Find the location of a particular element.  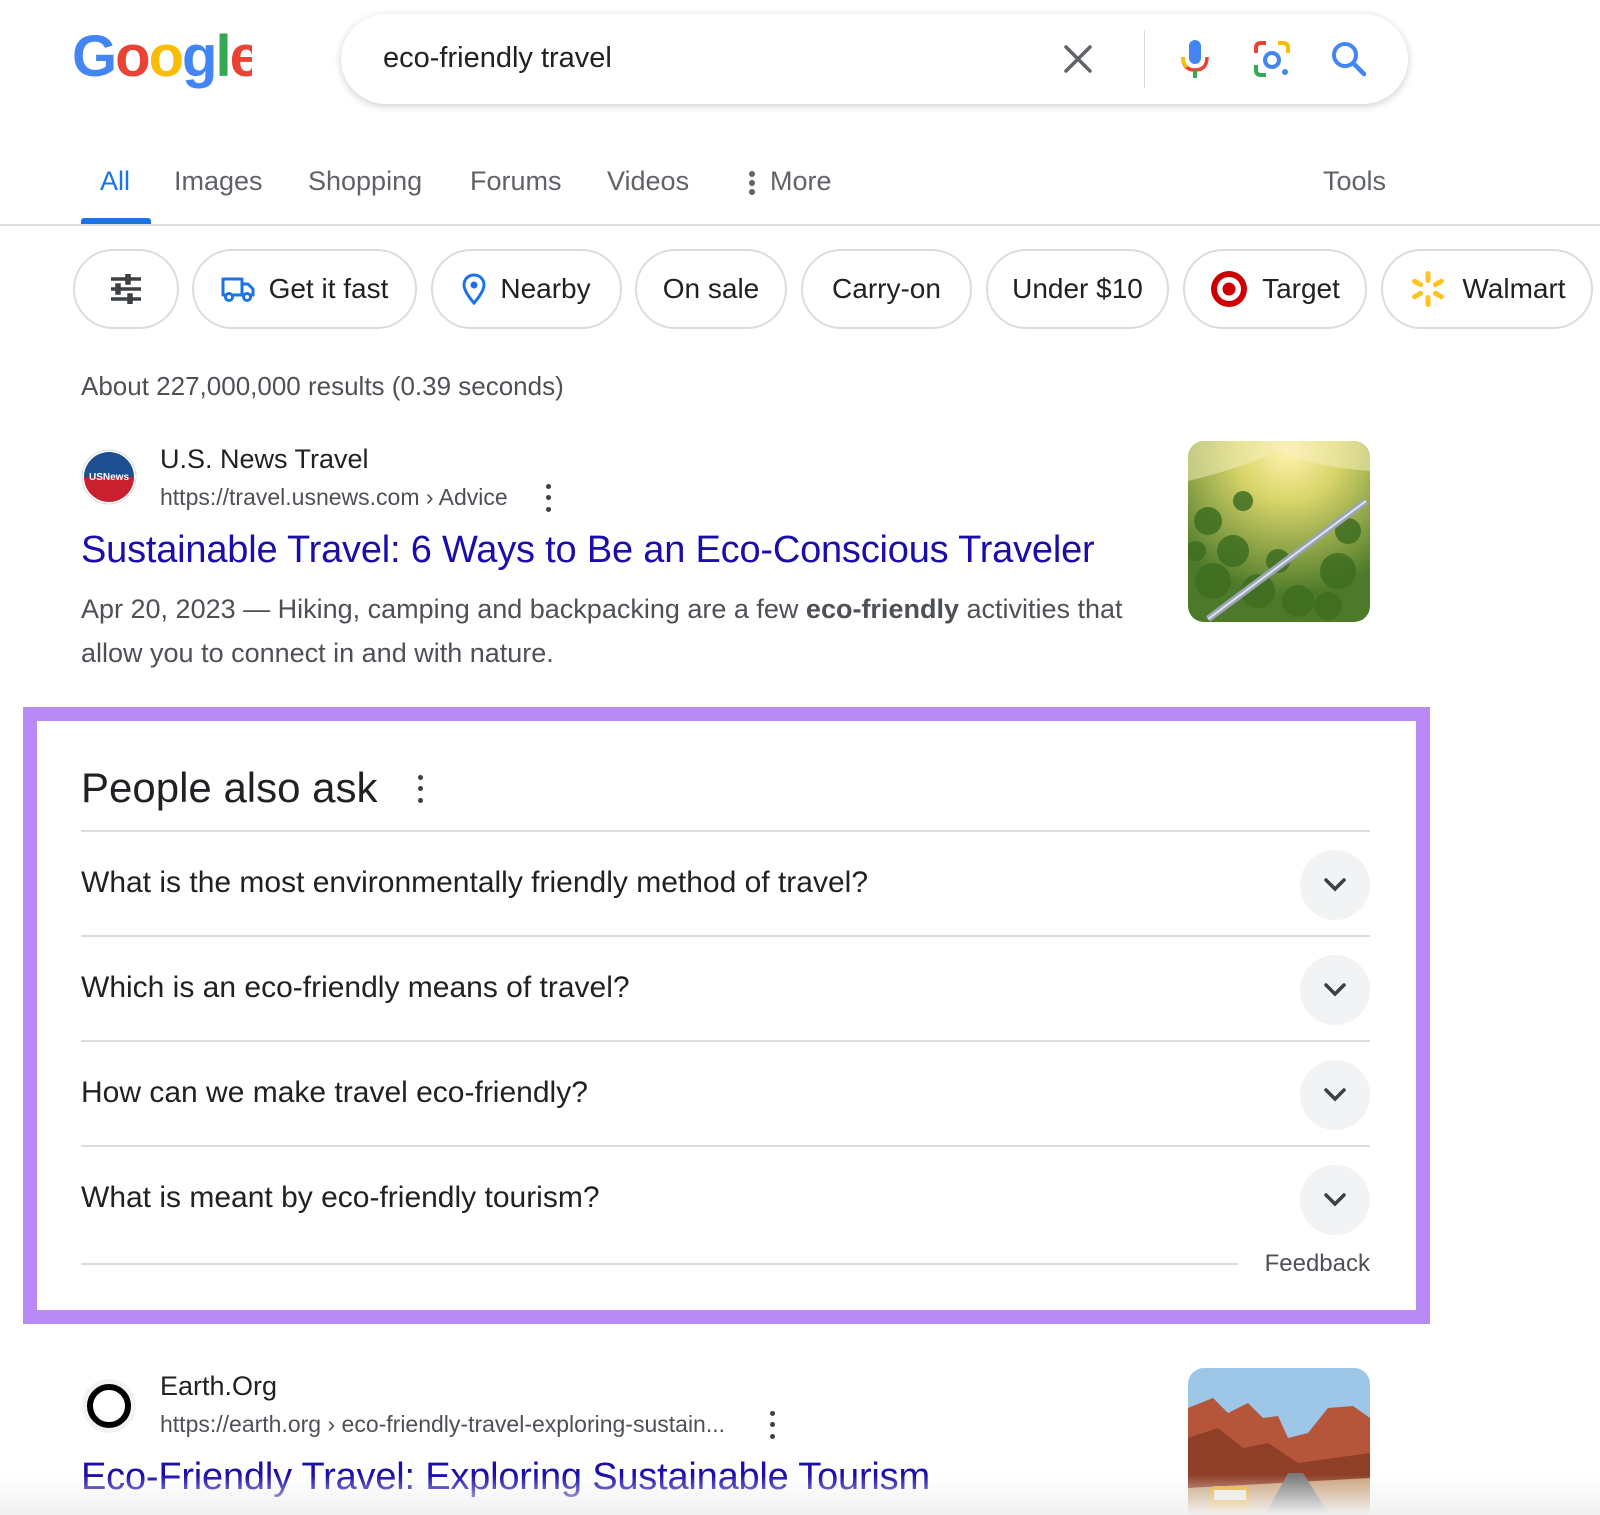

google-logo: Google is located at coordinates (162, 59).